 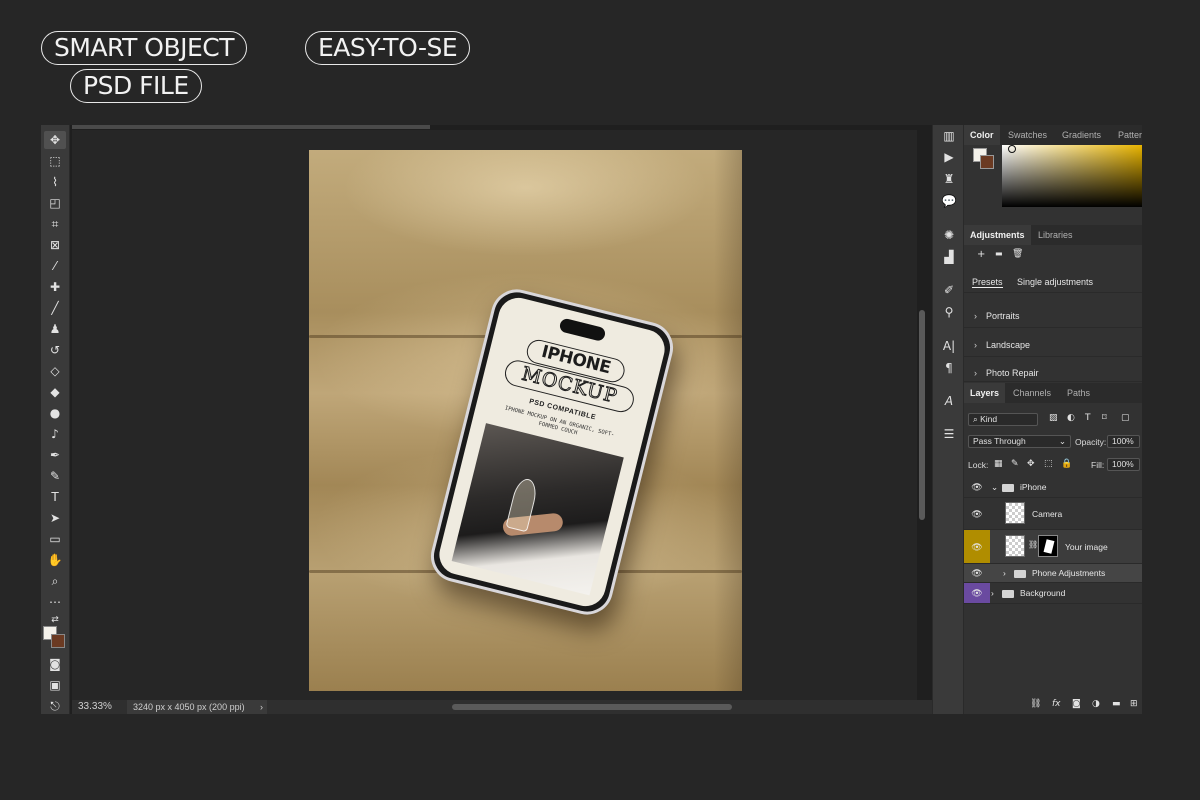 What do you see at coordinates (1015, 464) in the screenshot?
I see `lock-image-icon: ✎` at bounding box center [1015, 464].